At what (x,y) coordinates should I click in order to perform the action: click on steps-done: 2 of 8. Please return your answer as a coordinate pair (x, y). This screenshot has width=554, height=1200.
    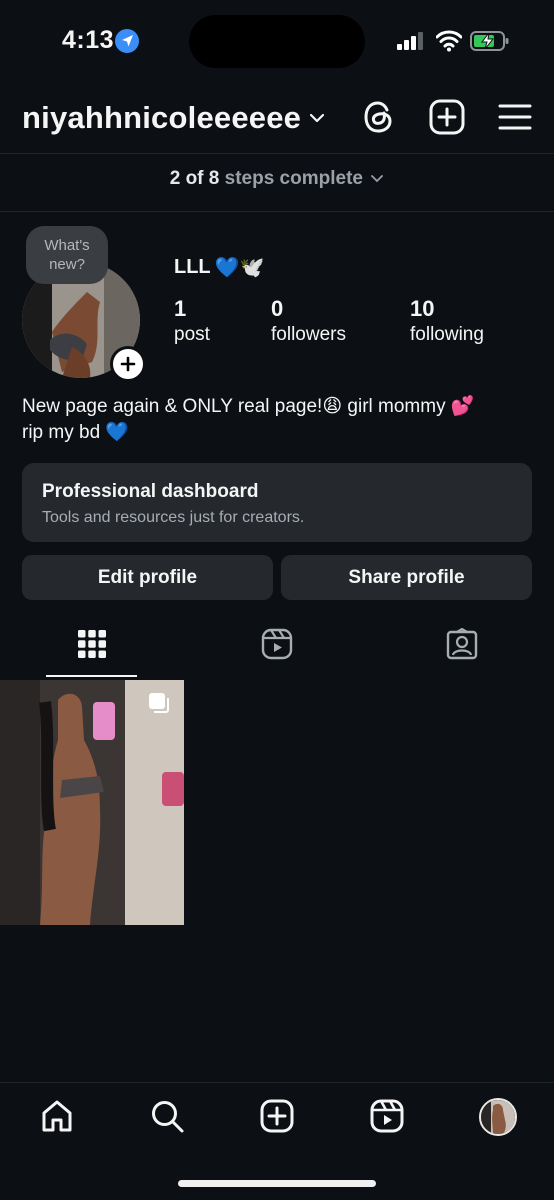
    Looking at the image, I should click on (194, 178).